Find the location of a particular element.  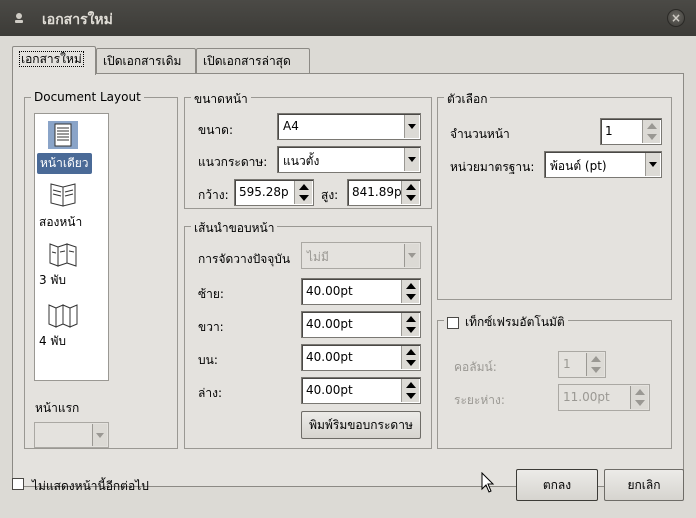

app-icon is located at coordinates (19, 18).